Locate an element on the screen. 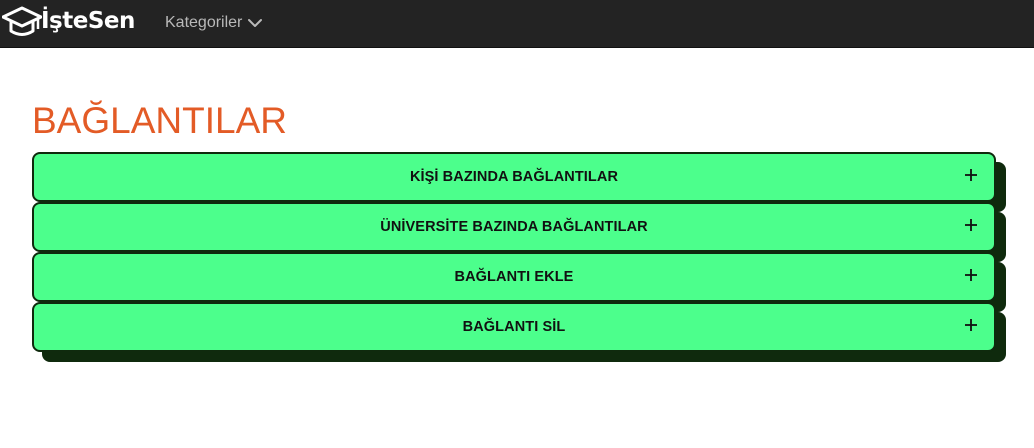 The height and width of the screenshot is (448, 1034). accordion-item-university-connections: ÜNİVERSİTE BAZINDA BAĞLANTILAR is located at coordinates (519, 232).